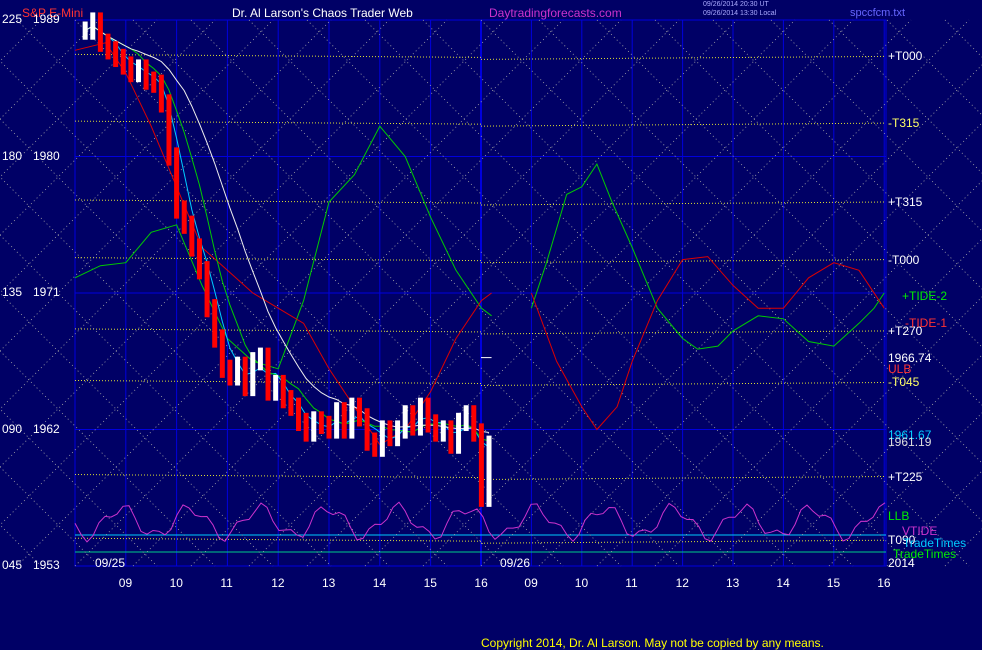 The height and width of the screenshot is (650, 982). I want to click on site-link: Daytradingforecasts.com, so click(555, 13).